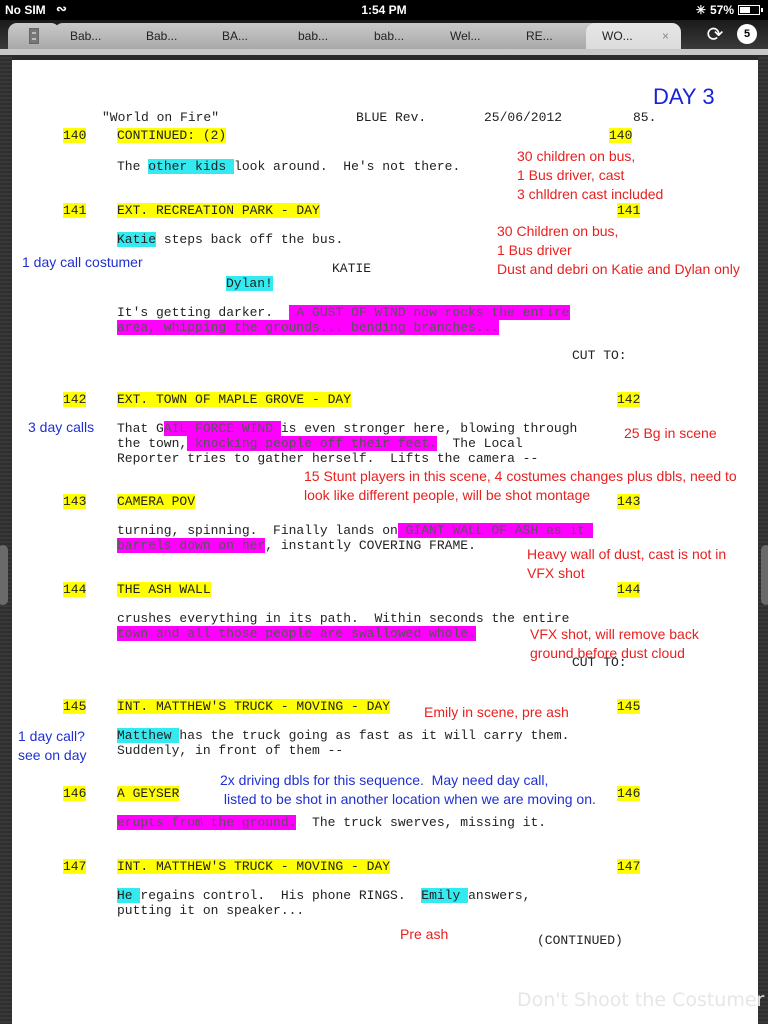 The width and height of the screenshot is (768, 1024). Describe the element at coordinates (129, 895) in the screenshot. I see `highlight-cast: He` at that location.